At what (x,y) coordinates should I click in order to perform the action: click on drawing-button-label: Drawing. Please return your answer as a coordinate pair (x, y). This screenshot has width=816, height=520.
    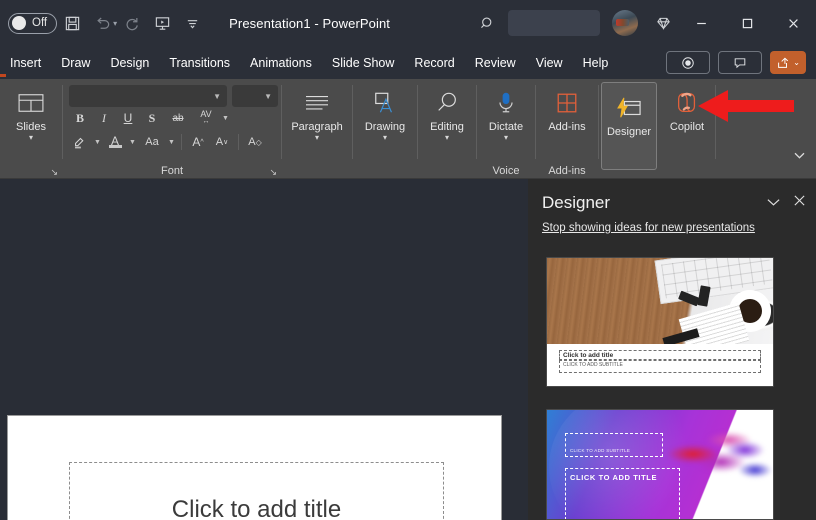
    Looking at the image, I should click on (385, 127).